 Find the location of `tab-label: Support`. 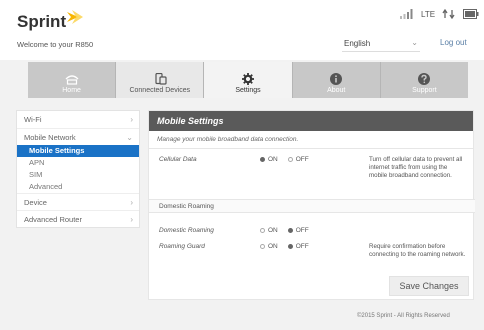

tab-label: Support is located at coordinates (424, 90).